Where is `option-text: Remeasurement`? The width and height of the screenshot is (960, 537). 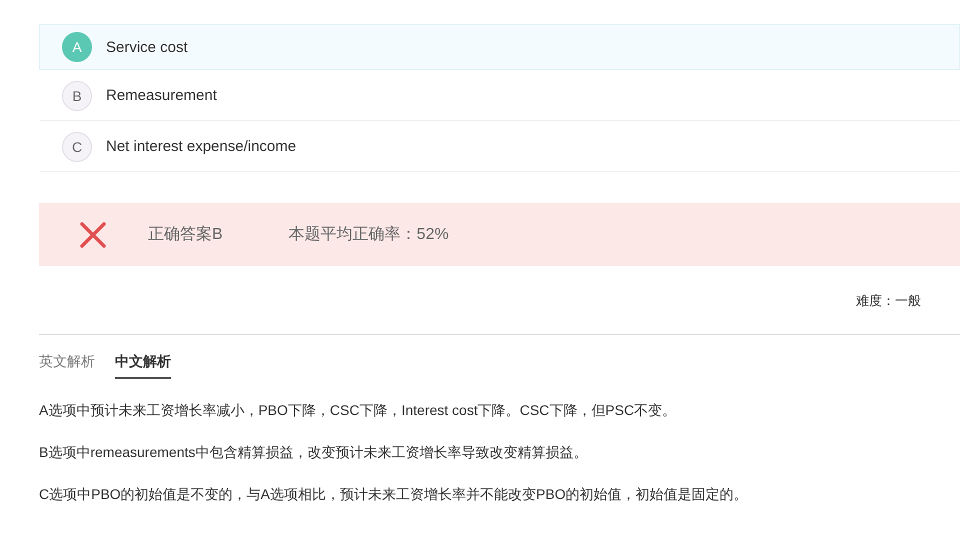 option-text: Remeasurement is located at coordinates (161, 95).